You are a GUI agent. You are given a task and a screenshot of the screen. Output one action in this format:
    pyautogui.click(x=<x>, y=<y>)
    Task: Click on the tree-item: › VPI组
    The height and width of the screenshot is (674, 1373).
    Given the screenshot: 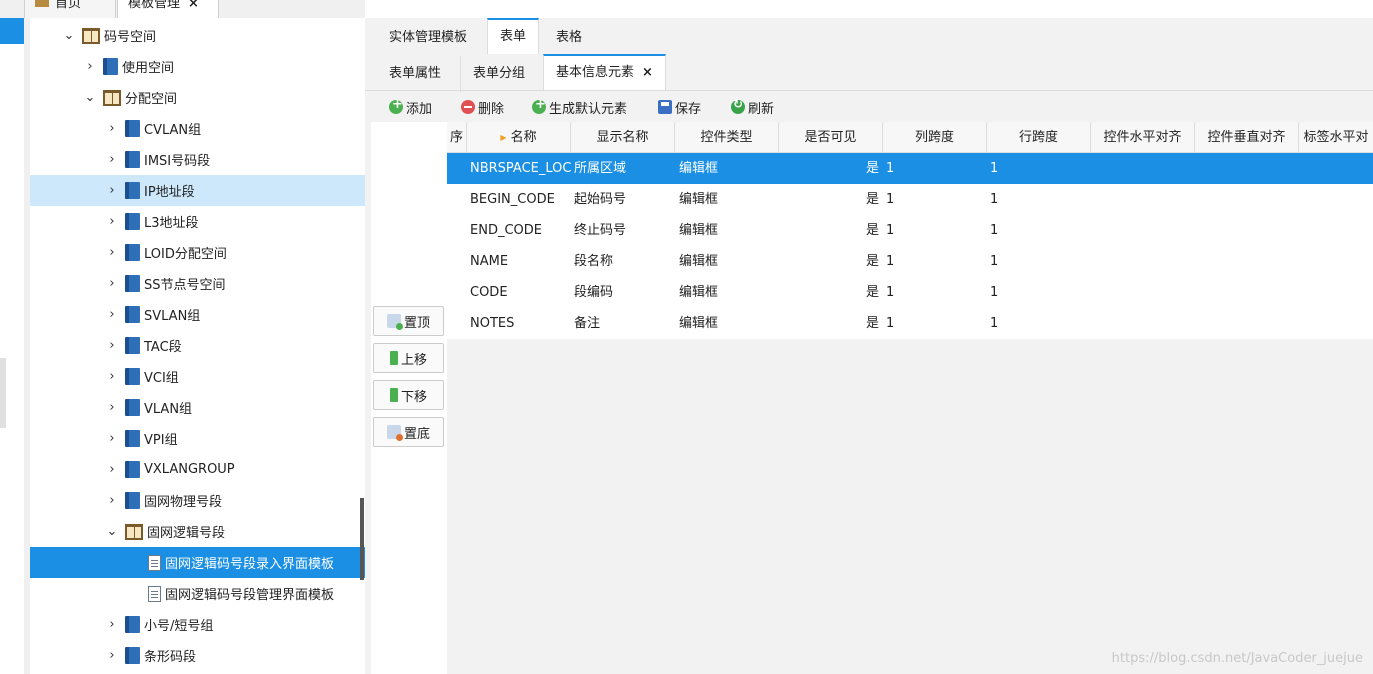 What is the action you would take?
    pyautogui.click(x=197, y=438)
    